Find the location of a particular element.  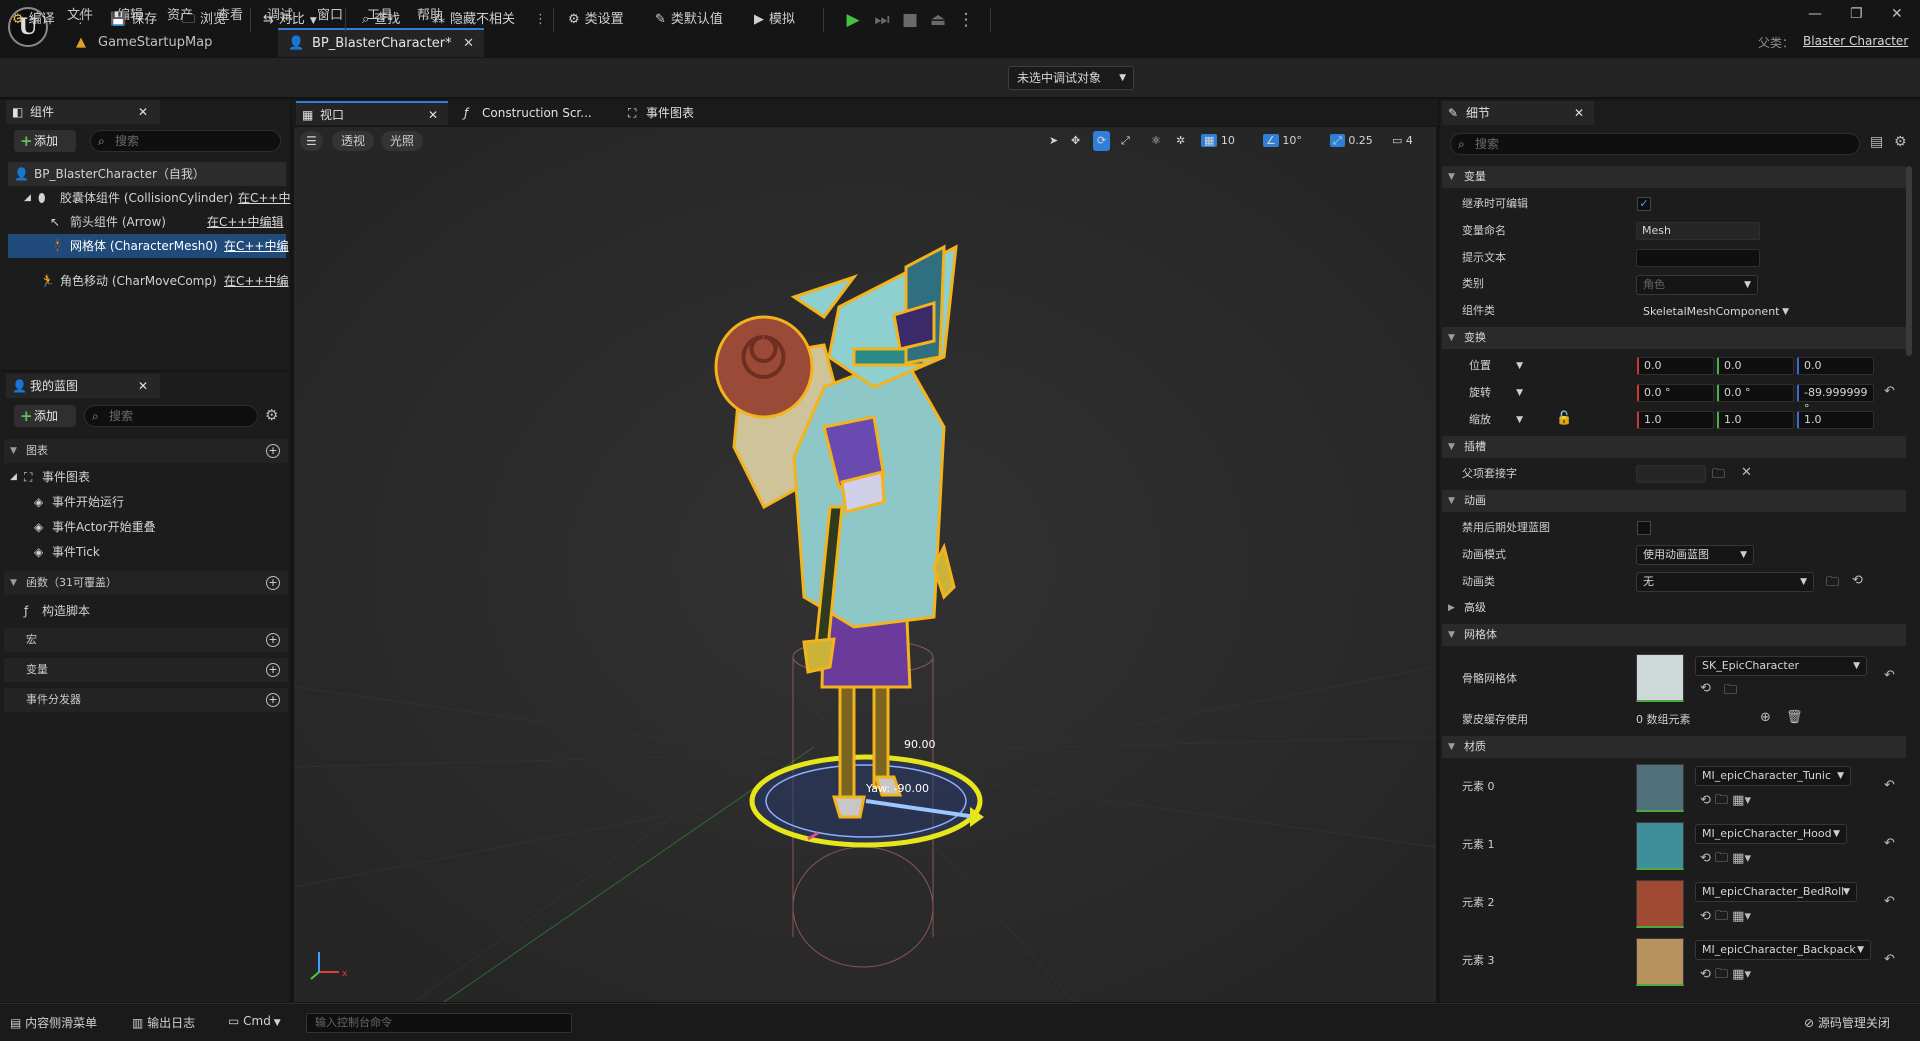

tooltip-field is located at coordinates (1698, 258).